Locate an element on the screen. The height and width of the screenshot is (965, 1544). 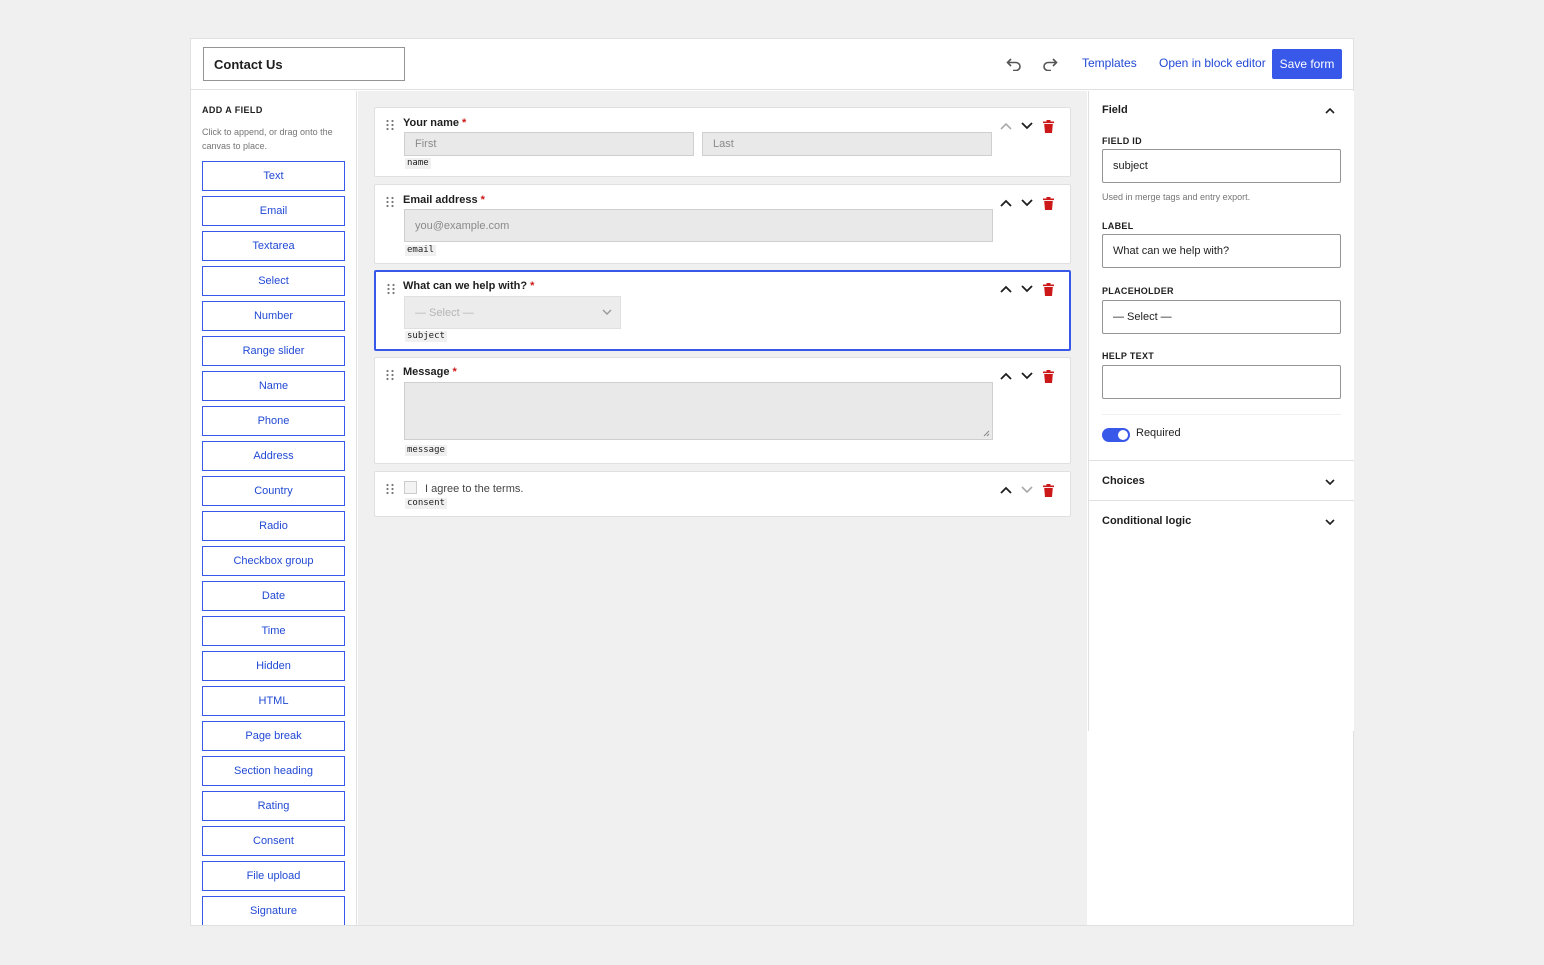
add-address-field-button: Address is located at coordinates (273, 456).